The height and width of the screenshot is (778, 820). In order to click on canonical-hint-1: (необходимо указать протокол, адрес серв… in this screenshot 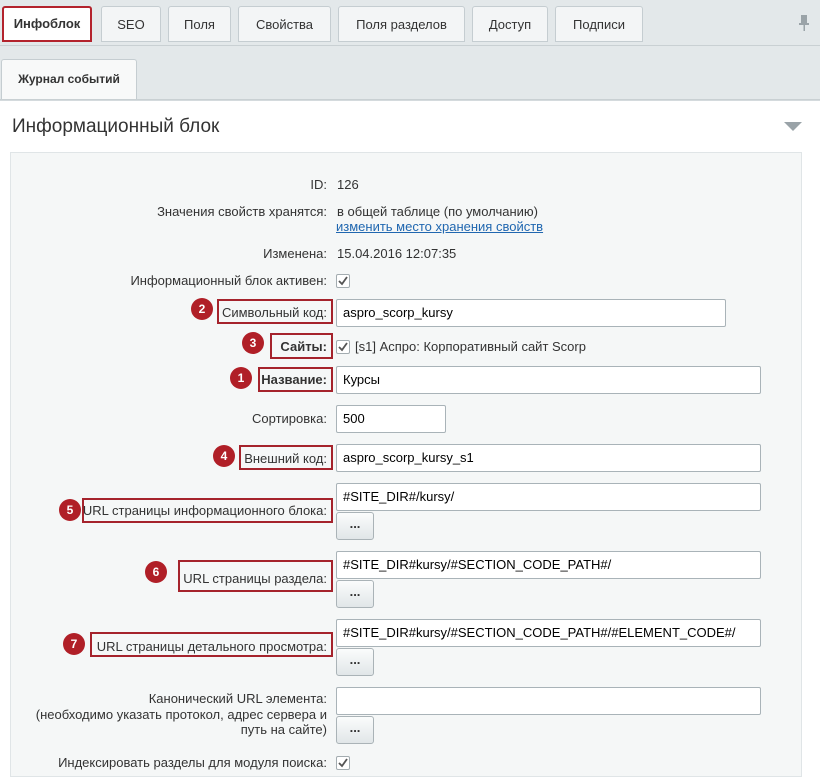, I will do `click(181, 714)`.